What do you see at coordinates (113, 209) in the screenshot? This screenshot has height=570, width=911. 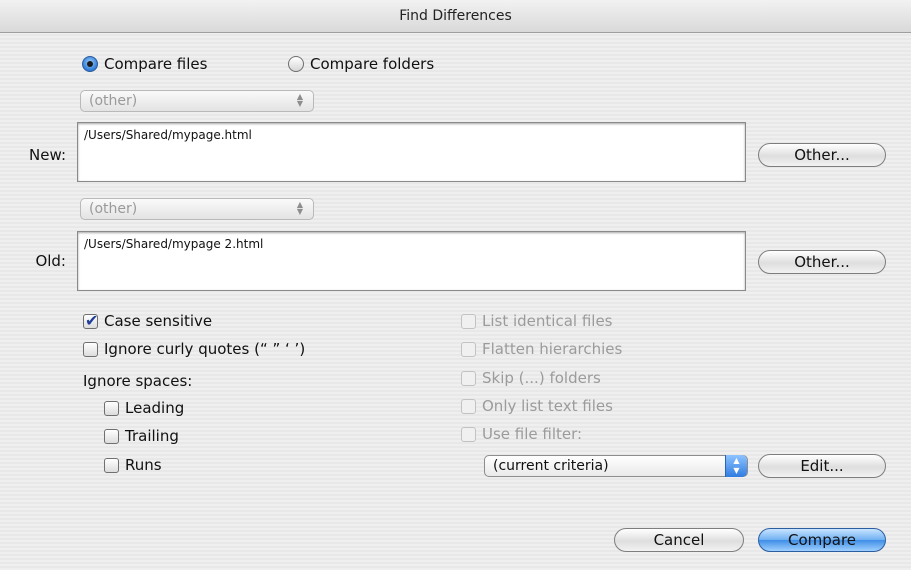 I see `old-file-popup-value: (other)` at bounding box center [113, 209].